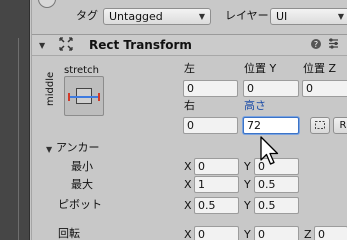  Describe the element at coordinates (87, 15) in the screenshot. I see `tag-label: タグ` at that location.